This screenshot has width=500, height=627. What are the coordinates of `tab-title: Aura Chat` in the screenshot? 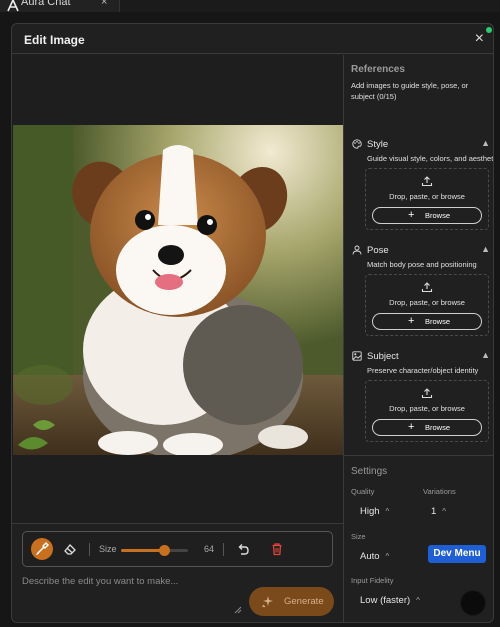 It's located at (46, 4).